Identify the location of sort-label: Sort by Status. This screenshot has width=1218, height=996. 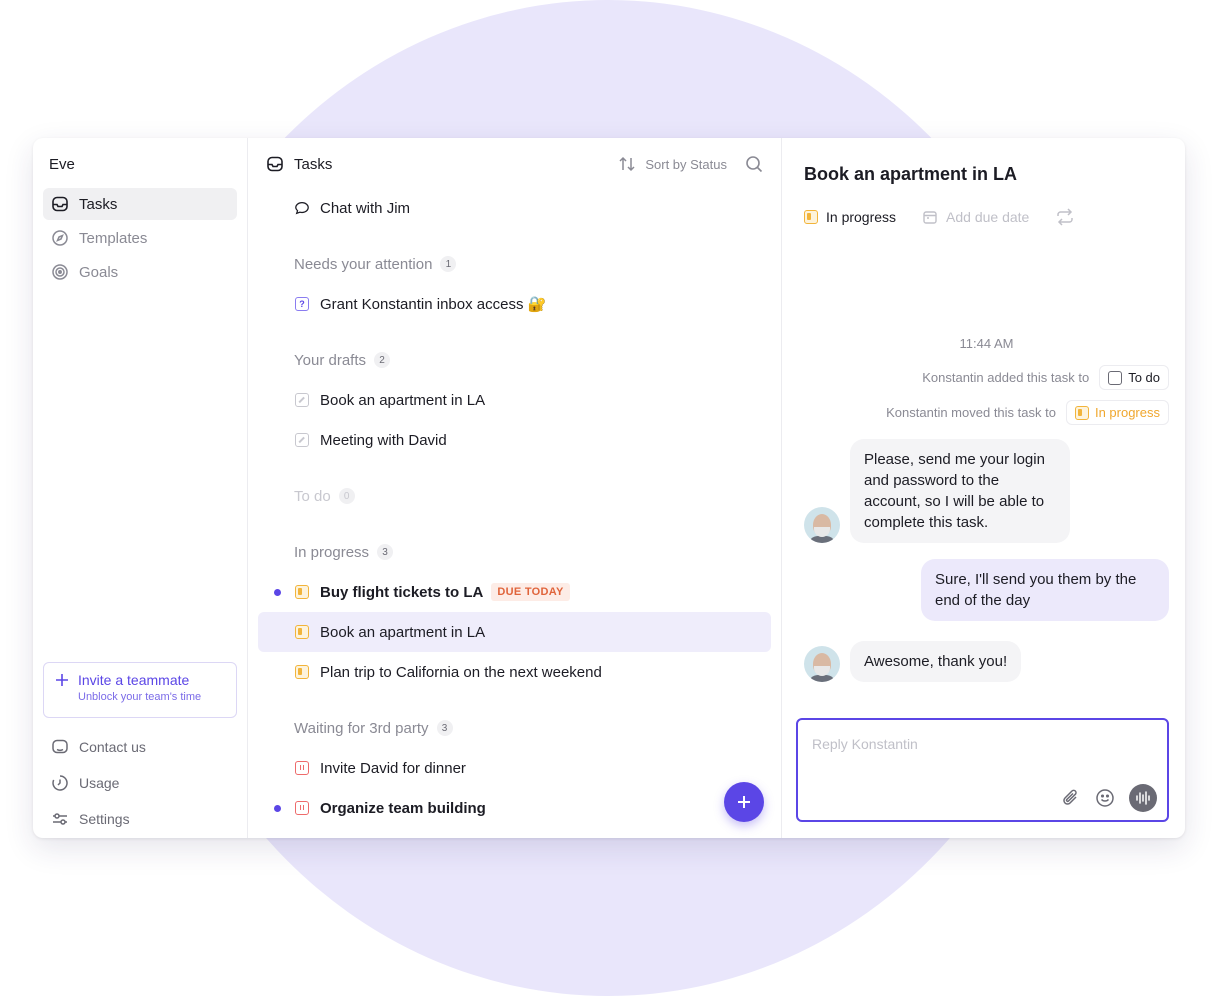
(686, 164).